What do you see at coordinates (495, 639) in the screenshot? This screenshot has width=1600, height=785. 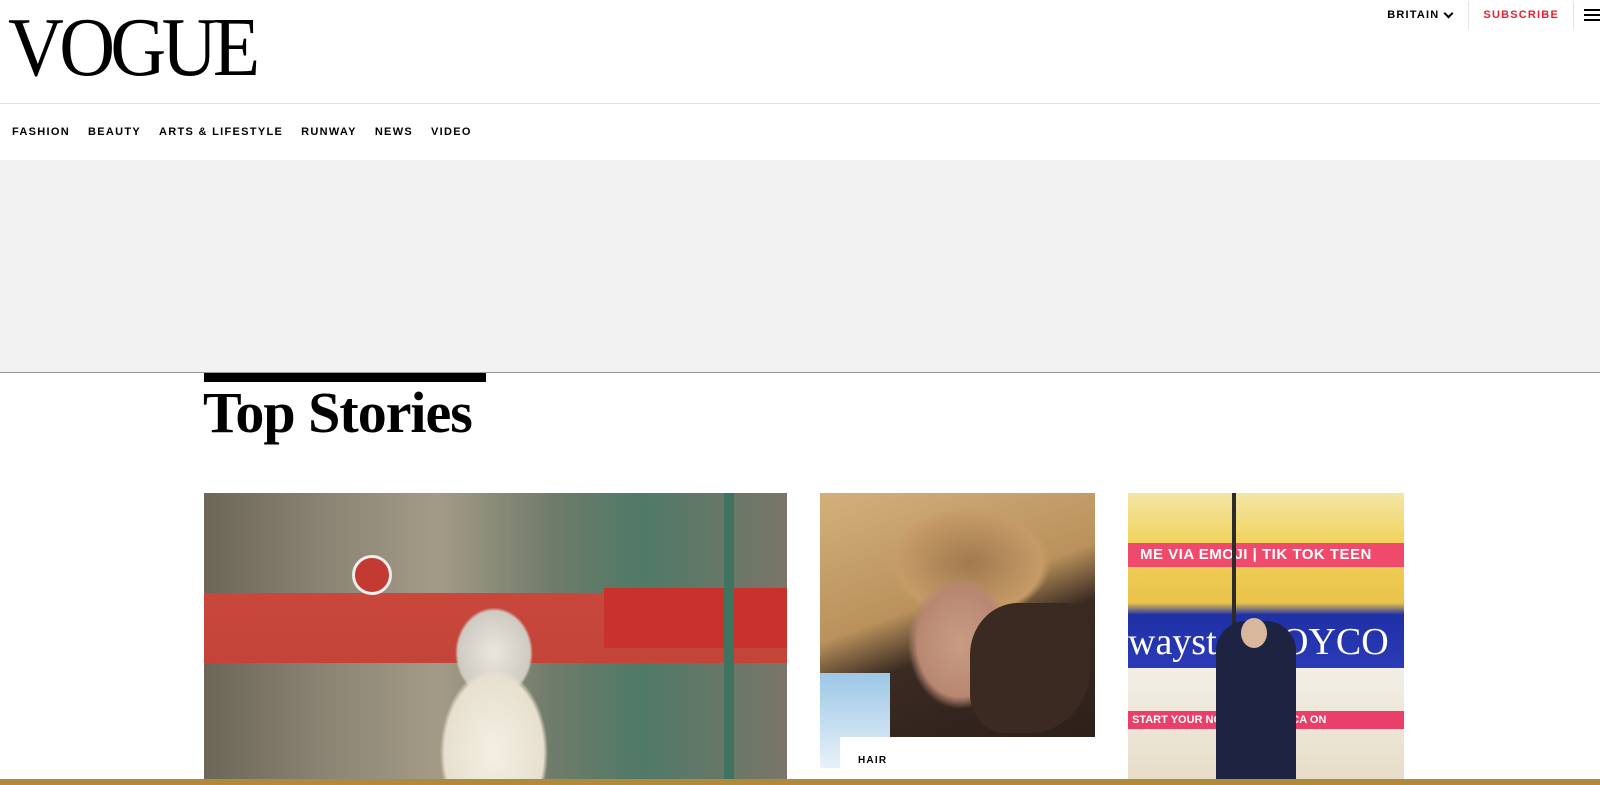 I see `story-image-street-style` at bounding box center [495, 639].